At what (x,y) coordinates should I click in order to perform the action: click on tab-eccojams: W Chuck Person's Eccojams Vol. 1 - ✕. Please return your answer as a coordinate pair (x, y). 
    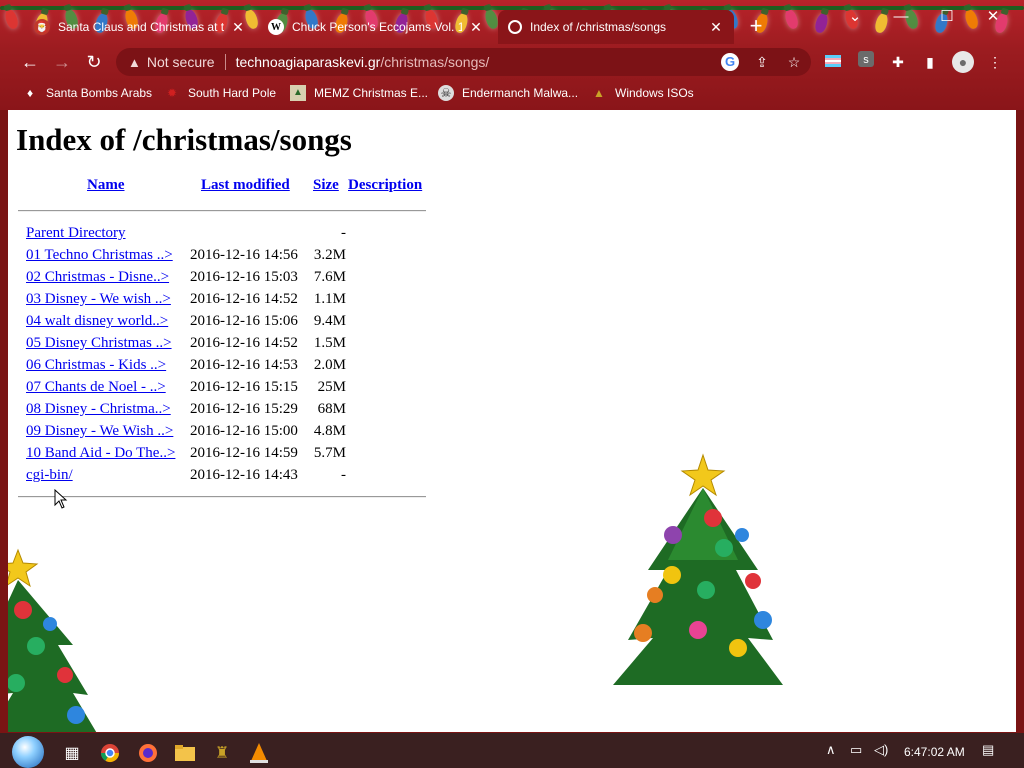
    Looking at the image, I should click on (376, 27).